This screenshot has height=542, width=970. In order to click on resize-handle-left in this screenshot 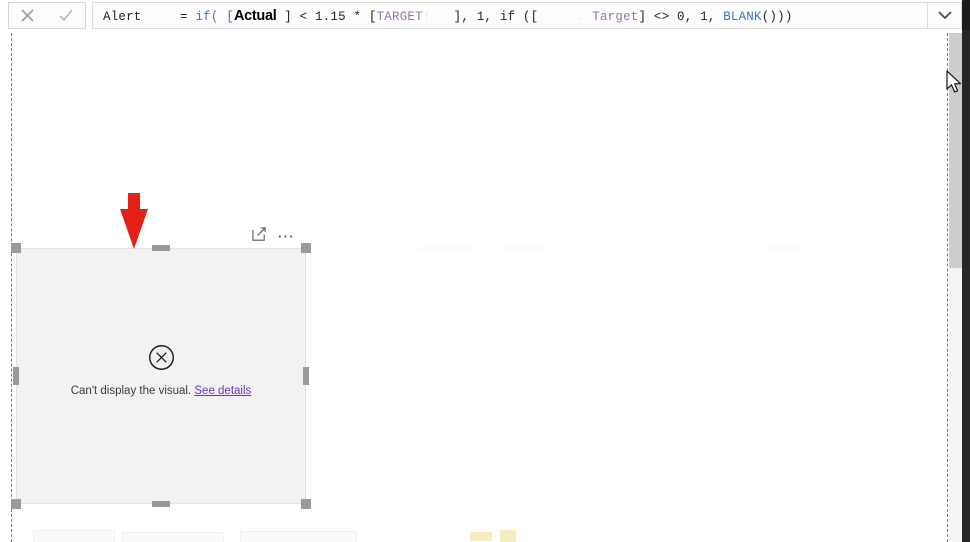, I will do `click(16, 376)`.